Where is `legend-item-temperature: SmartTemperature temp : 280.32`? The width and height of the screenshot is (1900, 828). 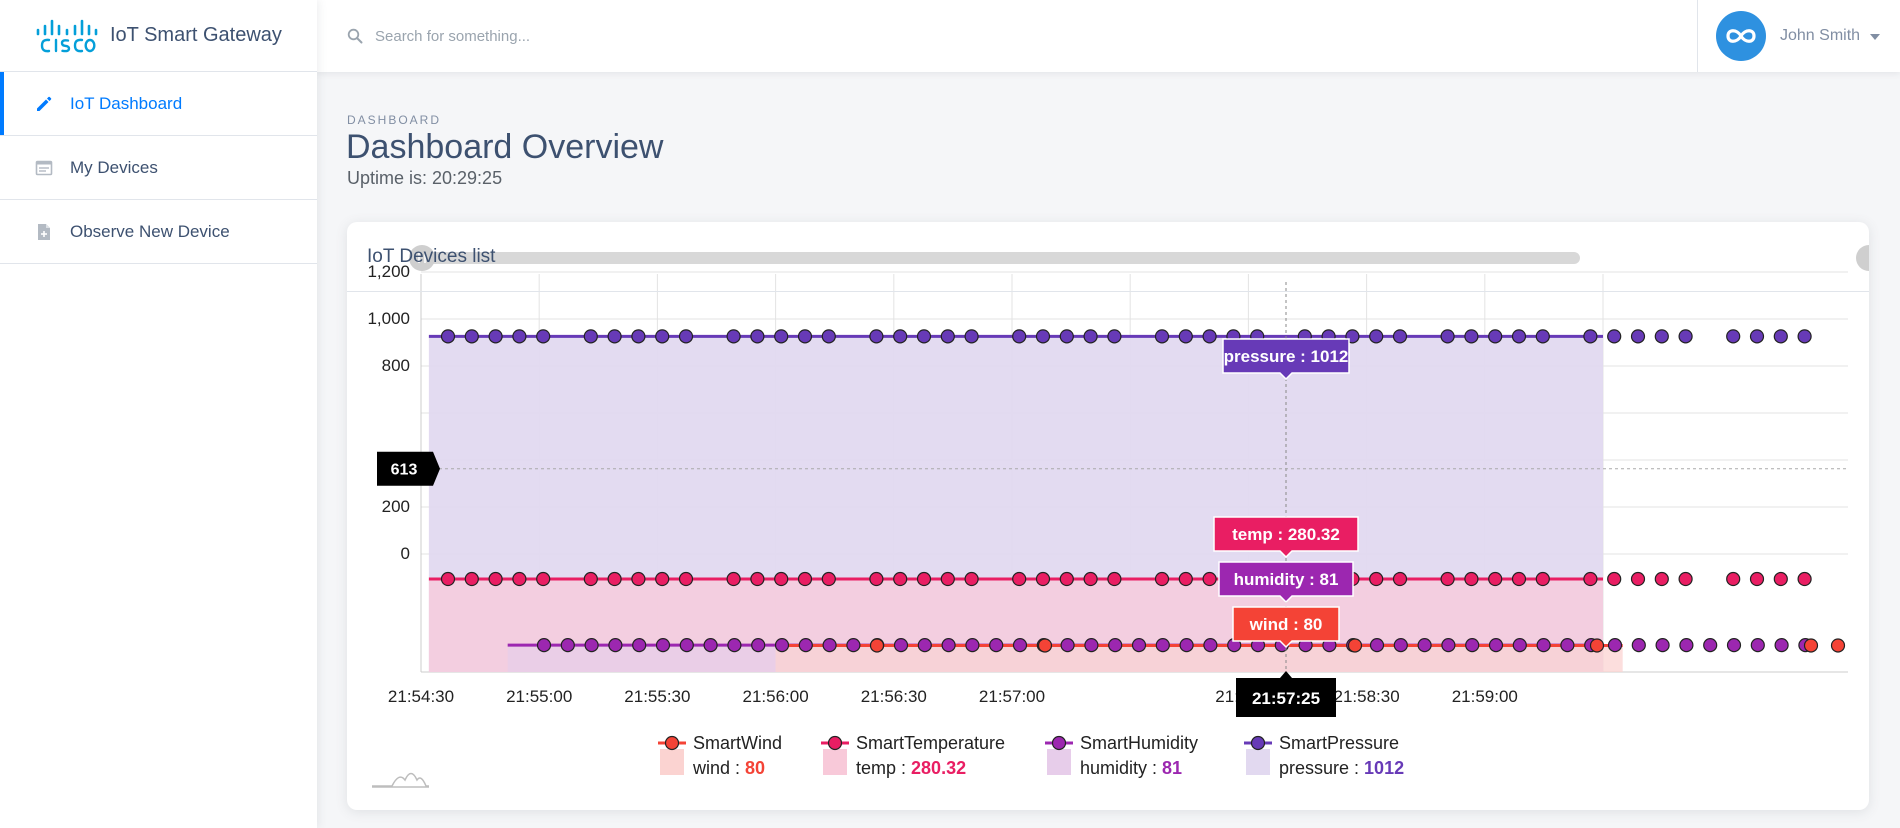
legend-item-temperature: SmartTemperature temp : 280.32 is located at coordinates (913, 755).